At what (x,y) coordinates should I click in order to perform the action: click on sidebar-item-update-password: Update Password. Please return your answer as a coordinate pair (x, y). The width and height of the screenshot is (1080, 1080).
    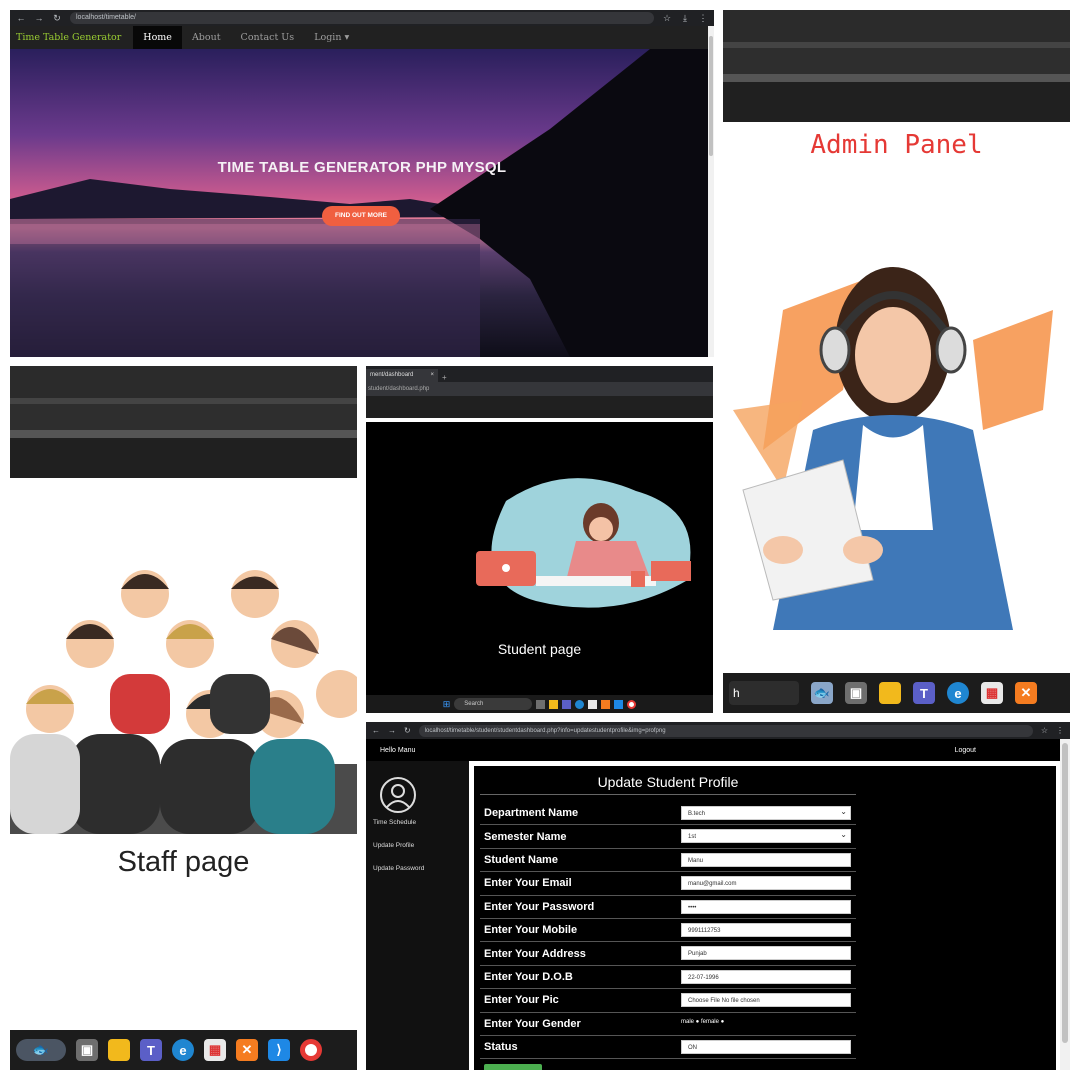
    Looking at the image, I should click on (398, 868).